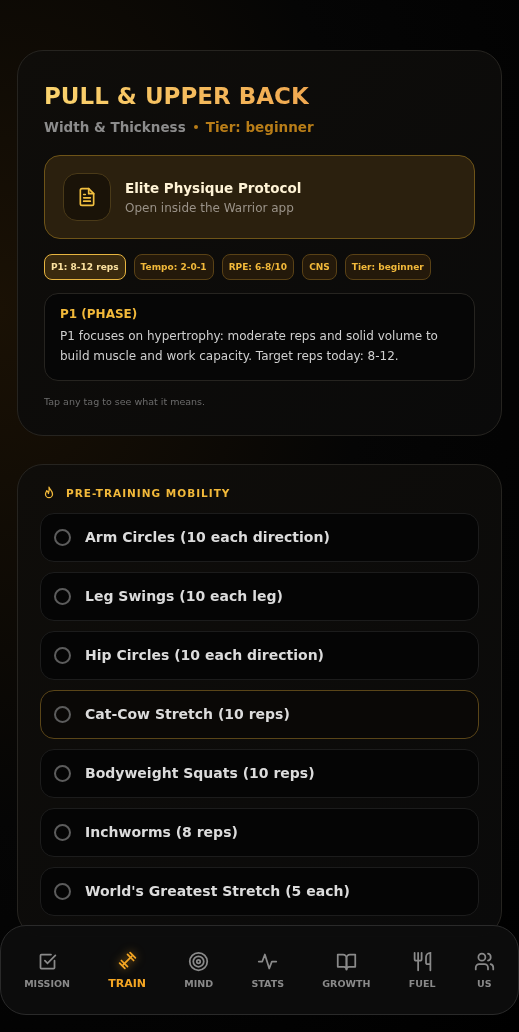  I want to click on checklist-item: Inchworms (8 reps), so click(259, 832).